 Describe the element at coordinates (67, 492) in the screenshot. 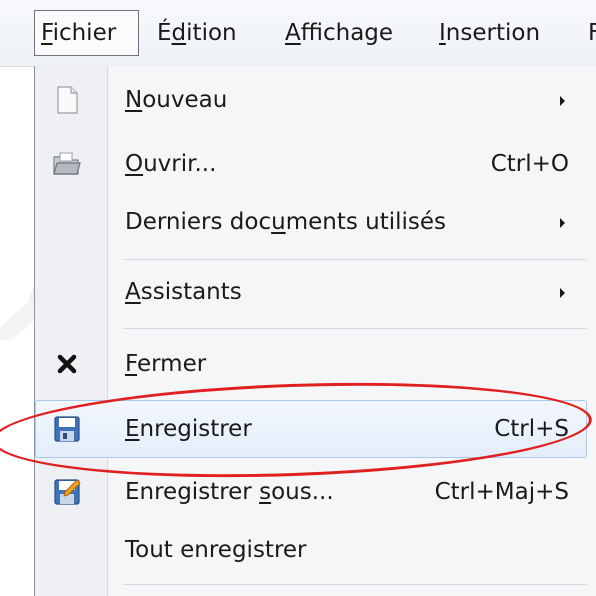

I see `save-as-icon` at that location.